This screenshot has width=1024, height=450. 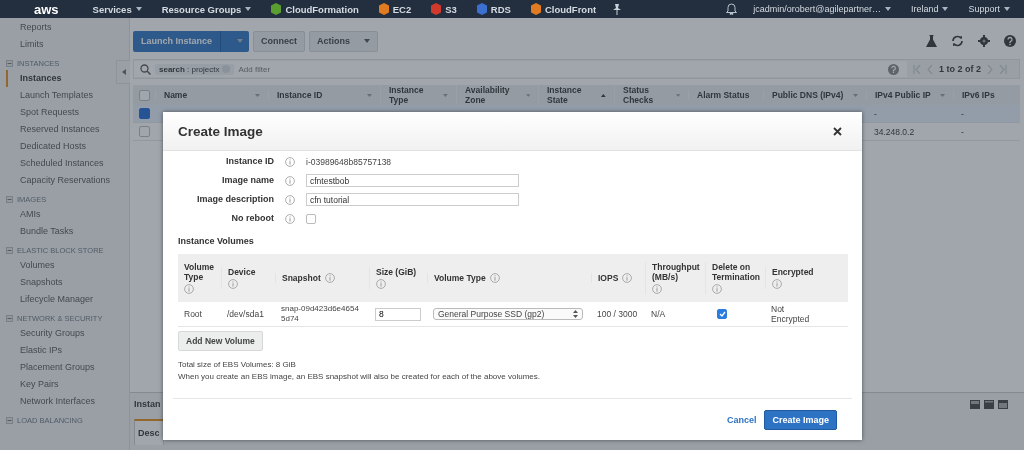 I want to click on left-arrow-icon, so click(x=123, y=72).